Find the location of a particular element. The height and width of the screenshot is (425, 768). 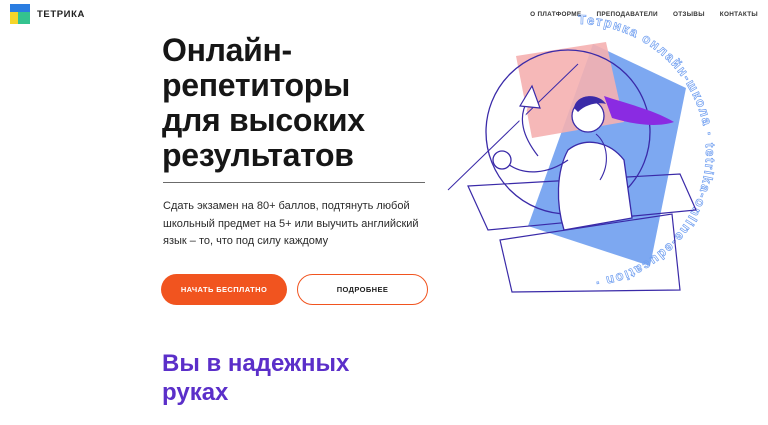

start-free-button: НАЧАТЬ БЕСПЛАТНО is located at coordinates (224, 289).